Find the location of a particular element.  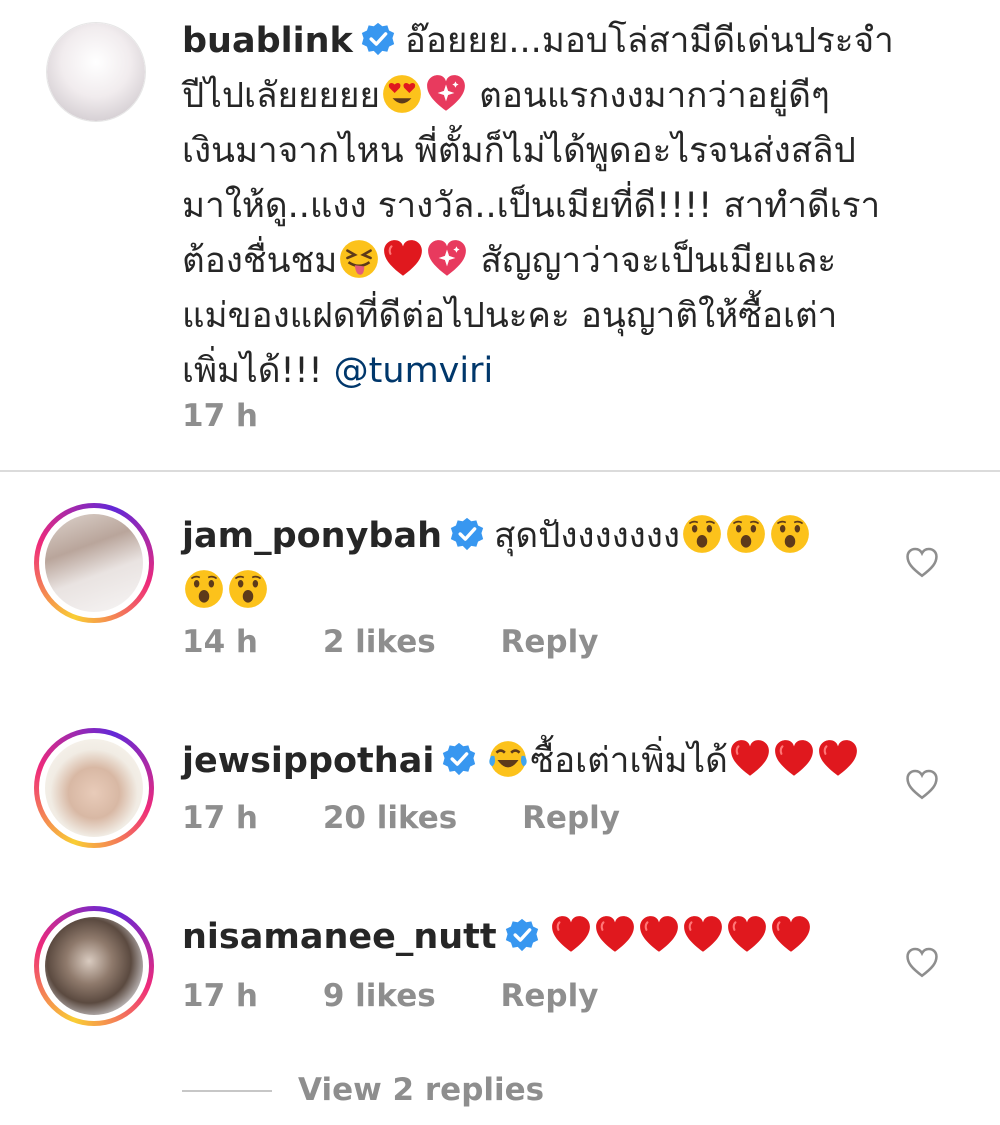

view-replies-button: View 2 replies is located at coordinates (421, 1090).